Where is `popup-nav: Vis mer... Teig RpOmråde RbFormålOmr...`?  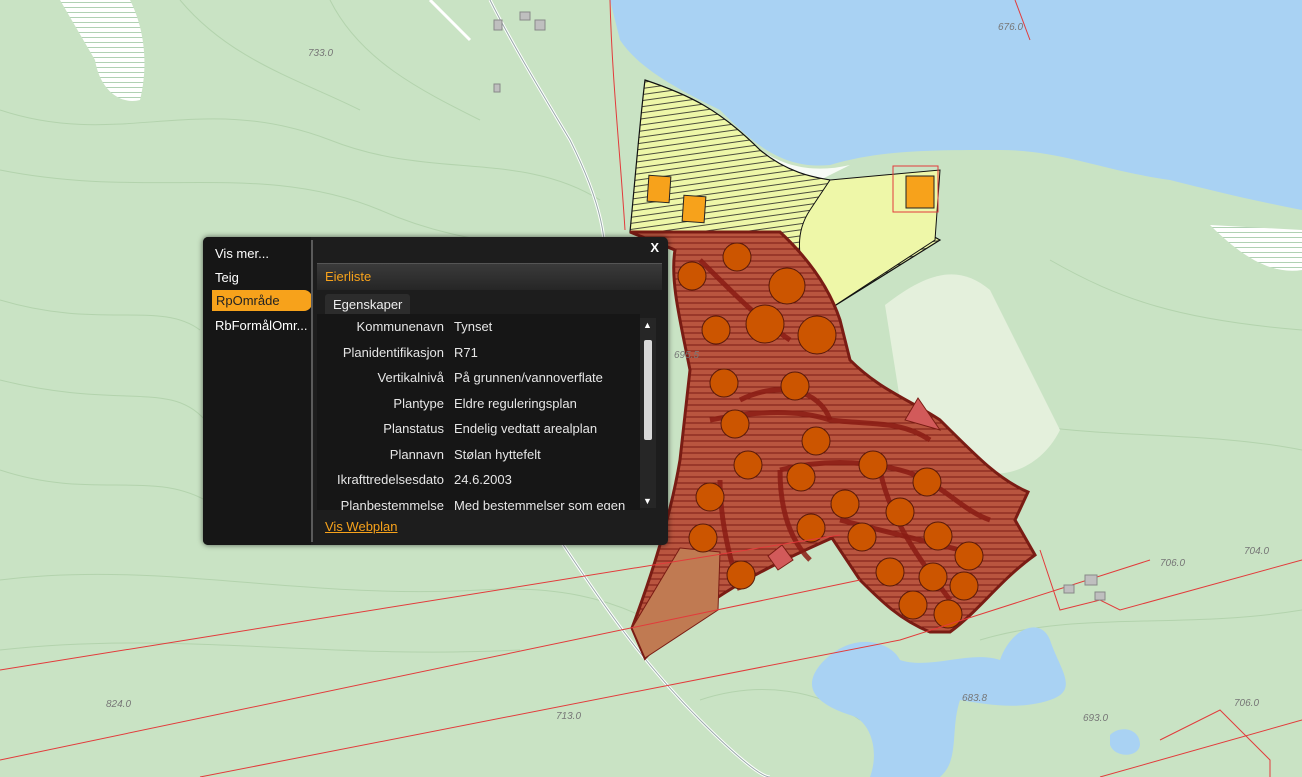
popup-nav: Vis mer... Teig RpOmråde RbFormålOmr... is located at coordinates (257, 391).